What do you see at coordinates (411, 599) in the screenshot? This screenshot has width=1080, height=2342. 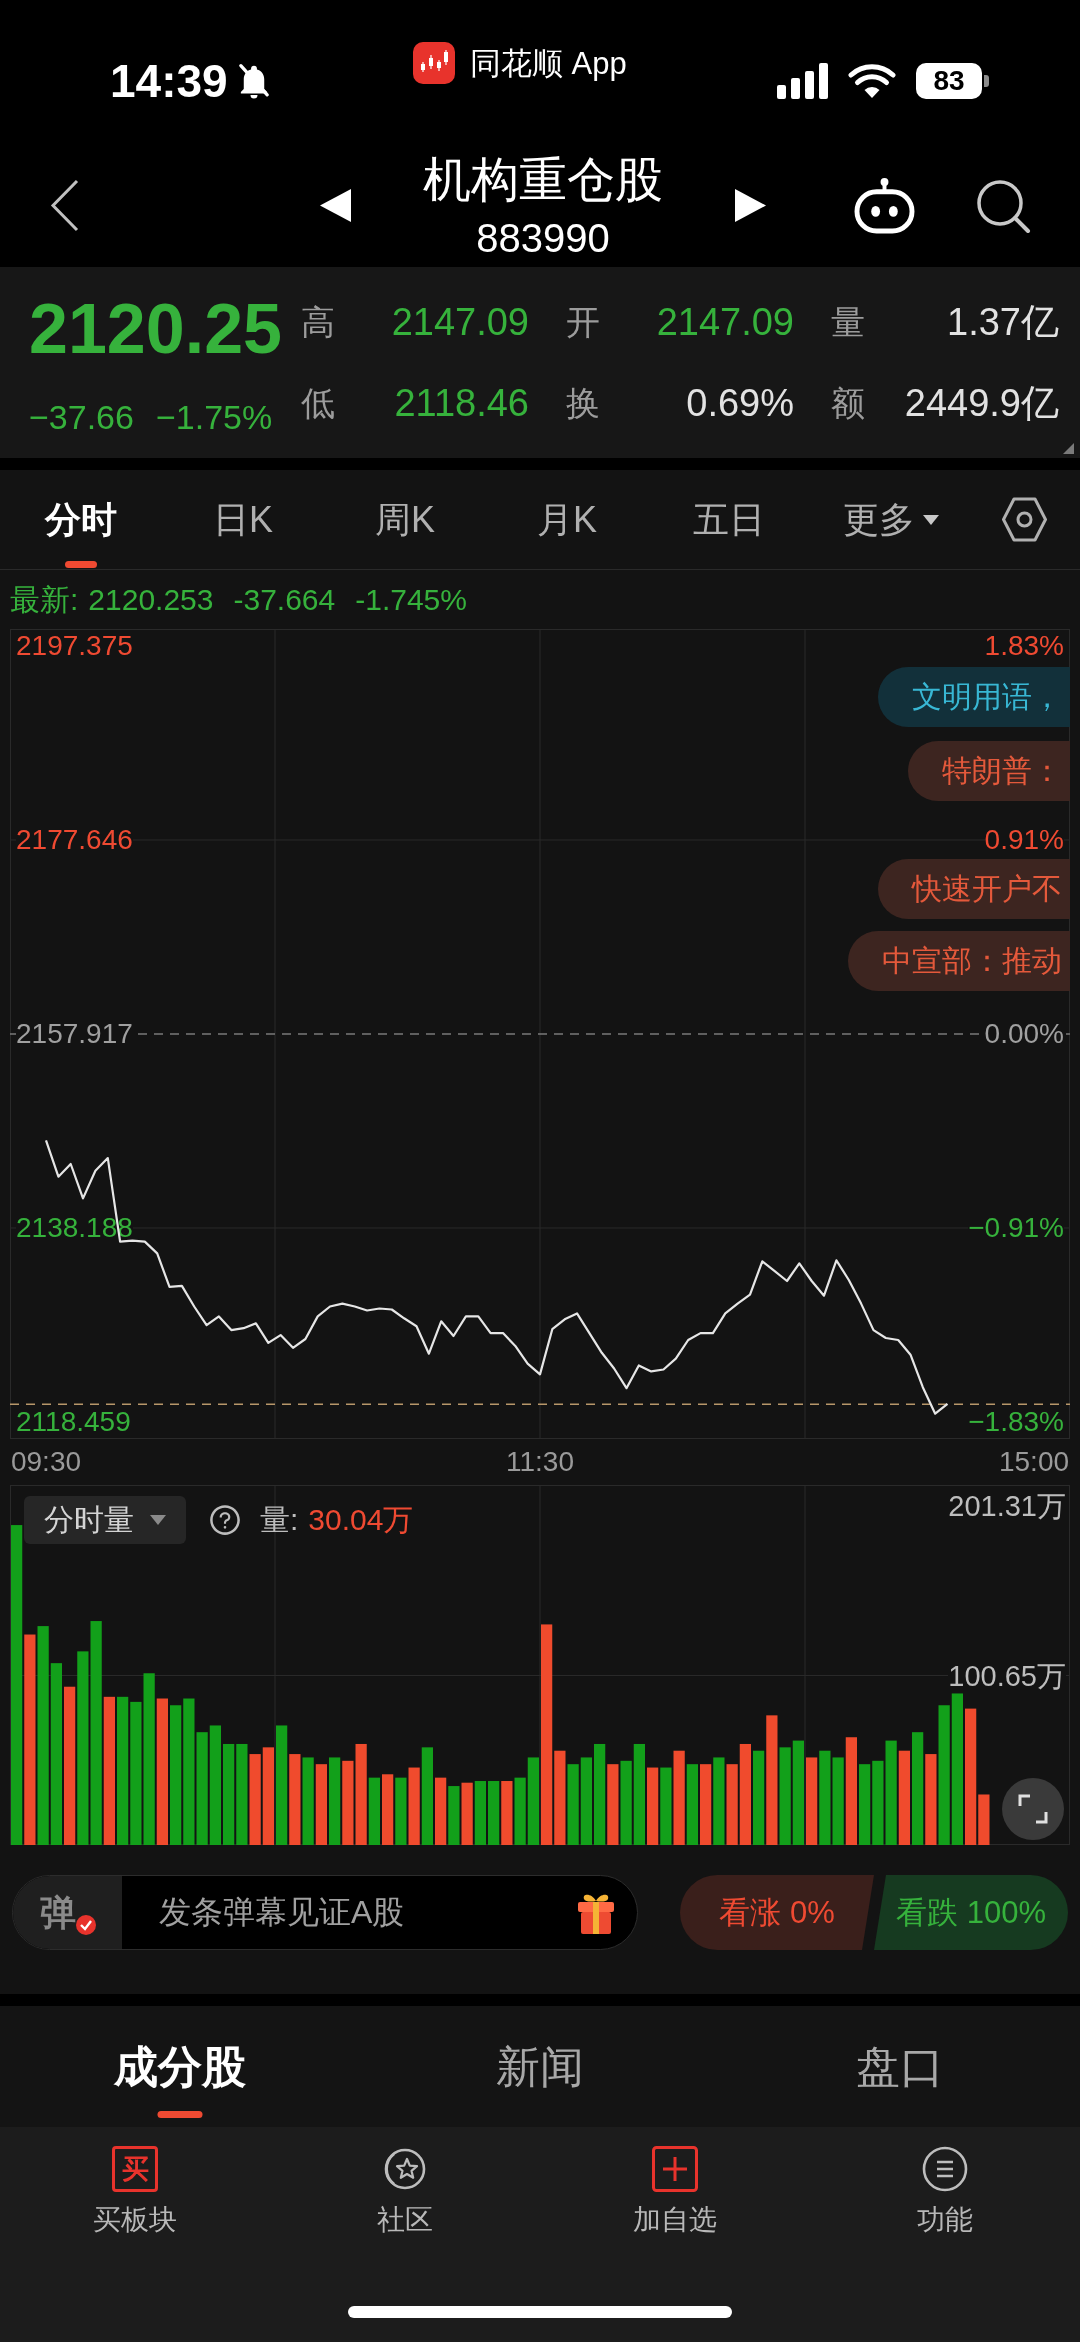 I see `latest-change-percent: -1.745%` at bounding box center [411, 599].